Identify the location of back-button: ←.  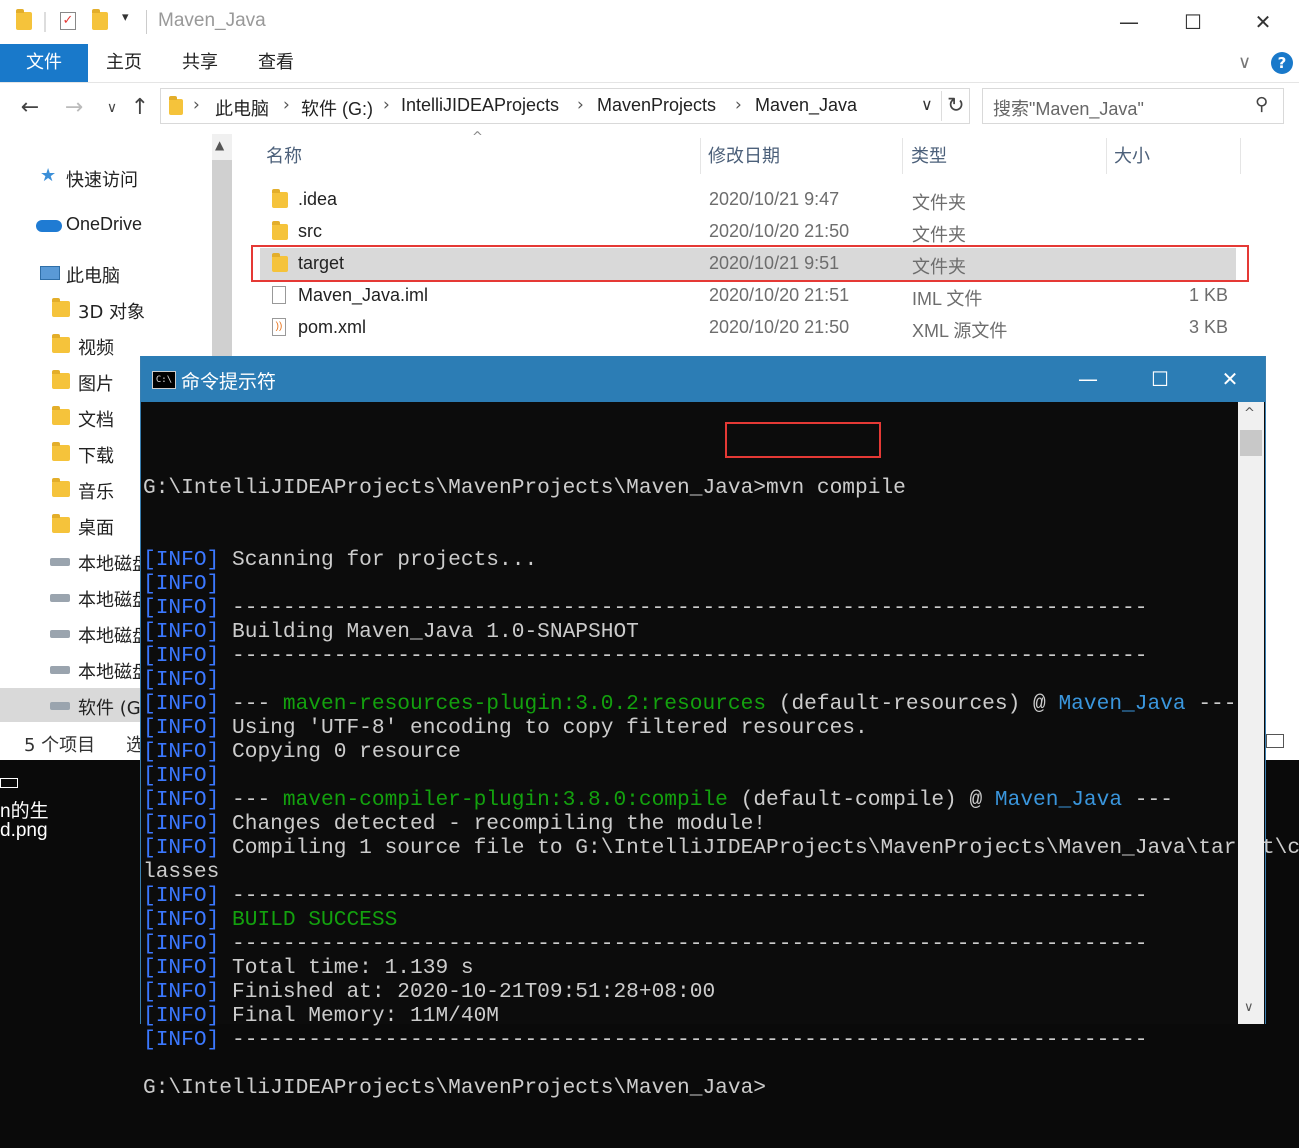
(30, 108).